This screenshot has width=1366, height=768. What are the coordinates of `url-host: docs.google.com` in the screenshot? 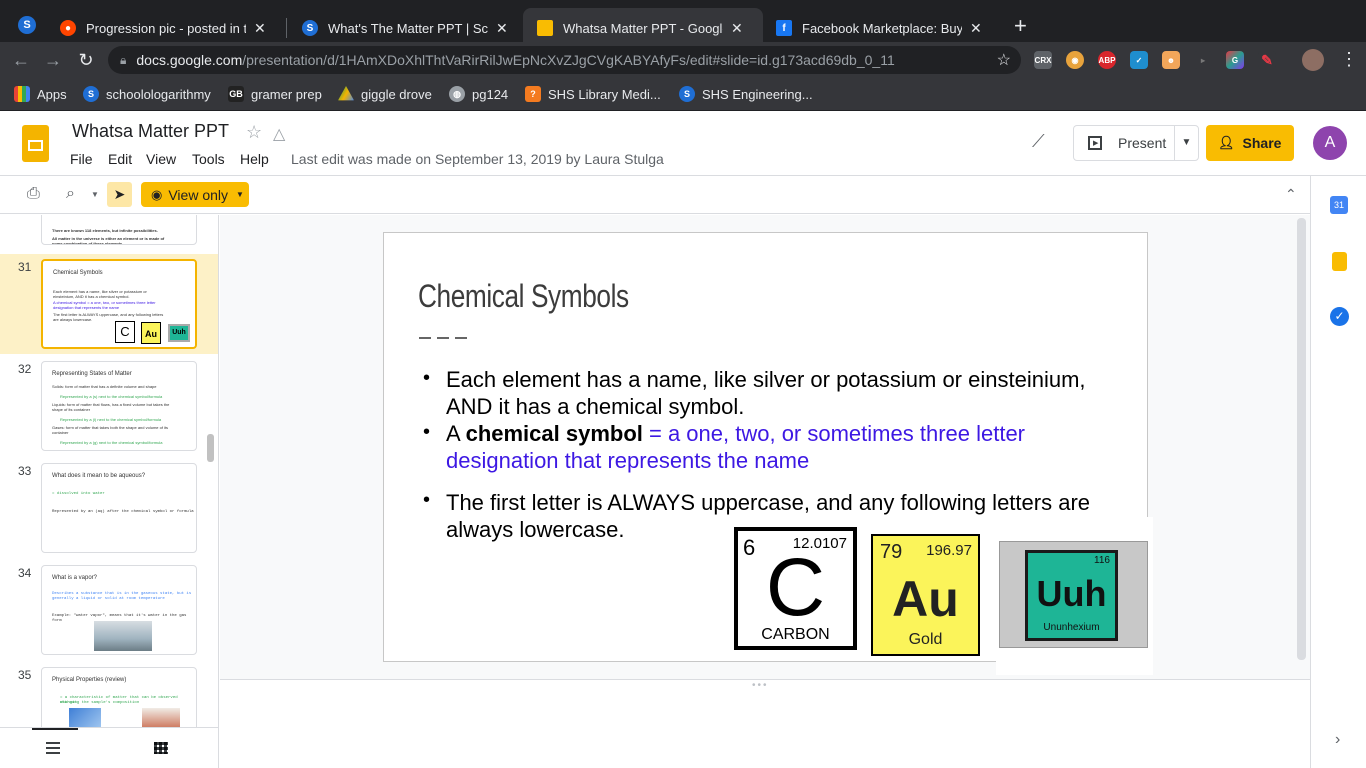 It's located at (189, 60).